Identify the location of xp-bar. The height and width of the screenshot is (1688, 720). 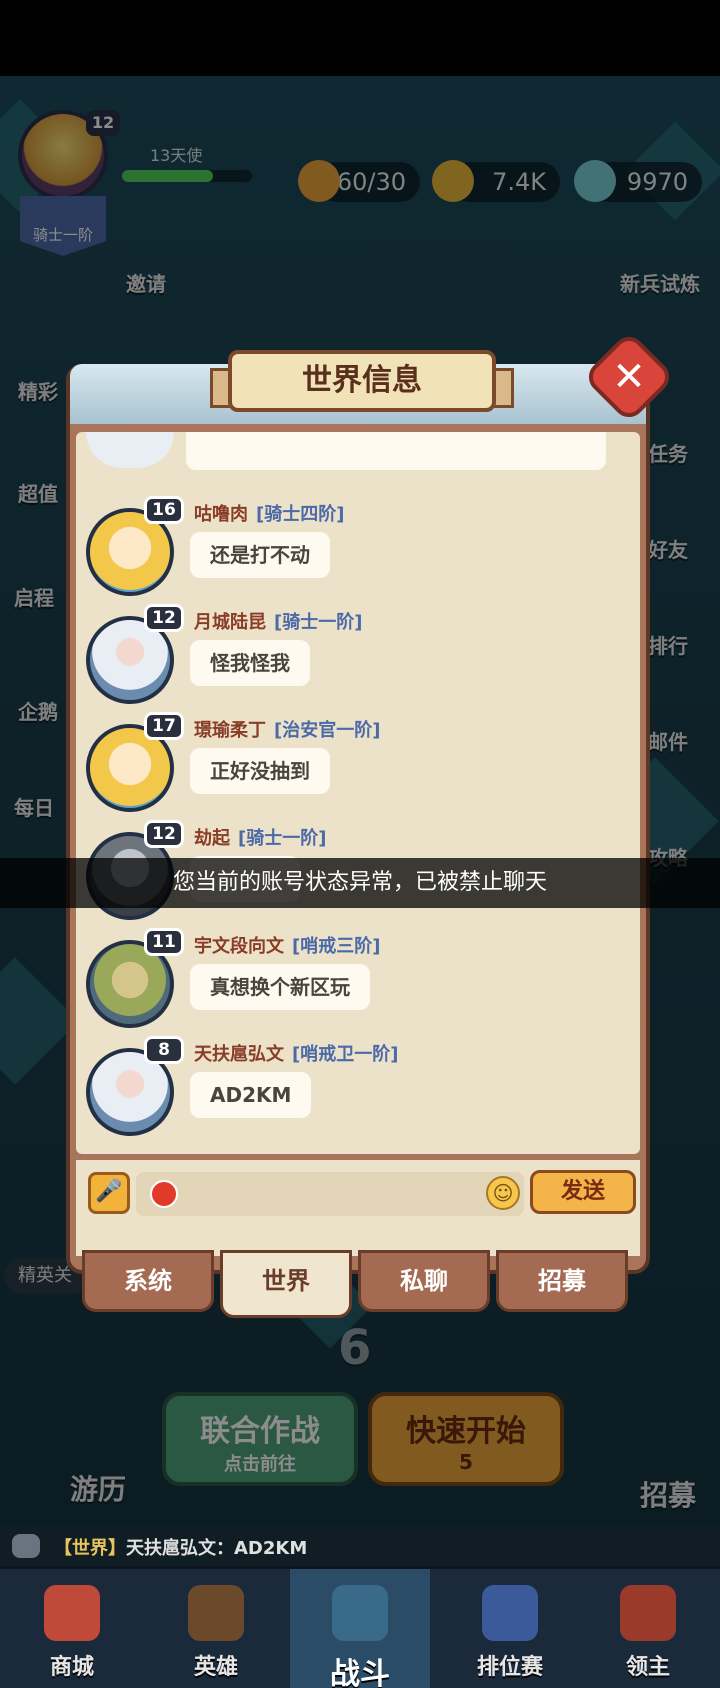
(187, 176).